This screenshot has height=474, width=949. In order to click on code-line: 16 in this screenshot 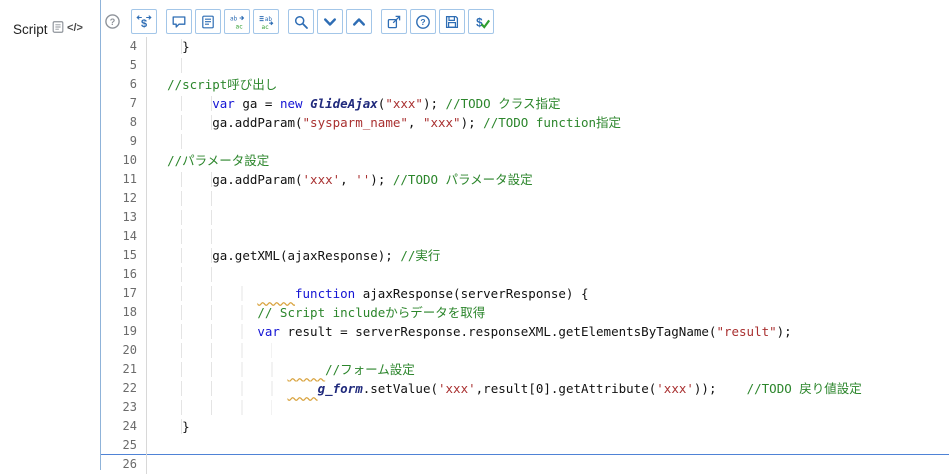, I will do `click(525, 274)`.